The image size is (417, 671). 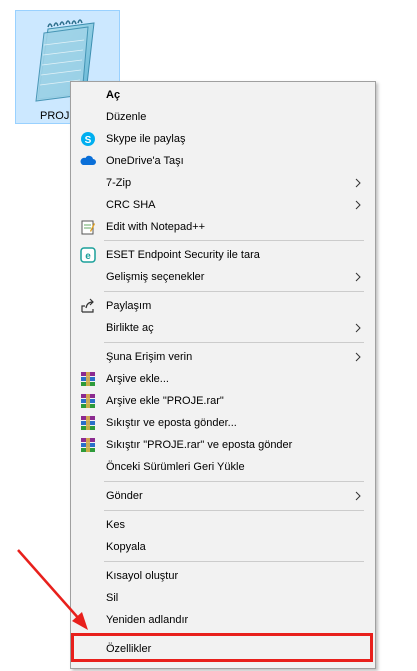 I want to click on menu-item-label: Şuna Erişim verin, so click(x=149, y=357).